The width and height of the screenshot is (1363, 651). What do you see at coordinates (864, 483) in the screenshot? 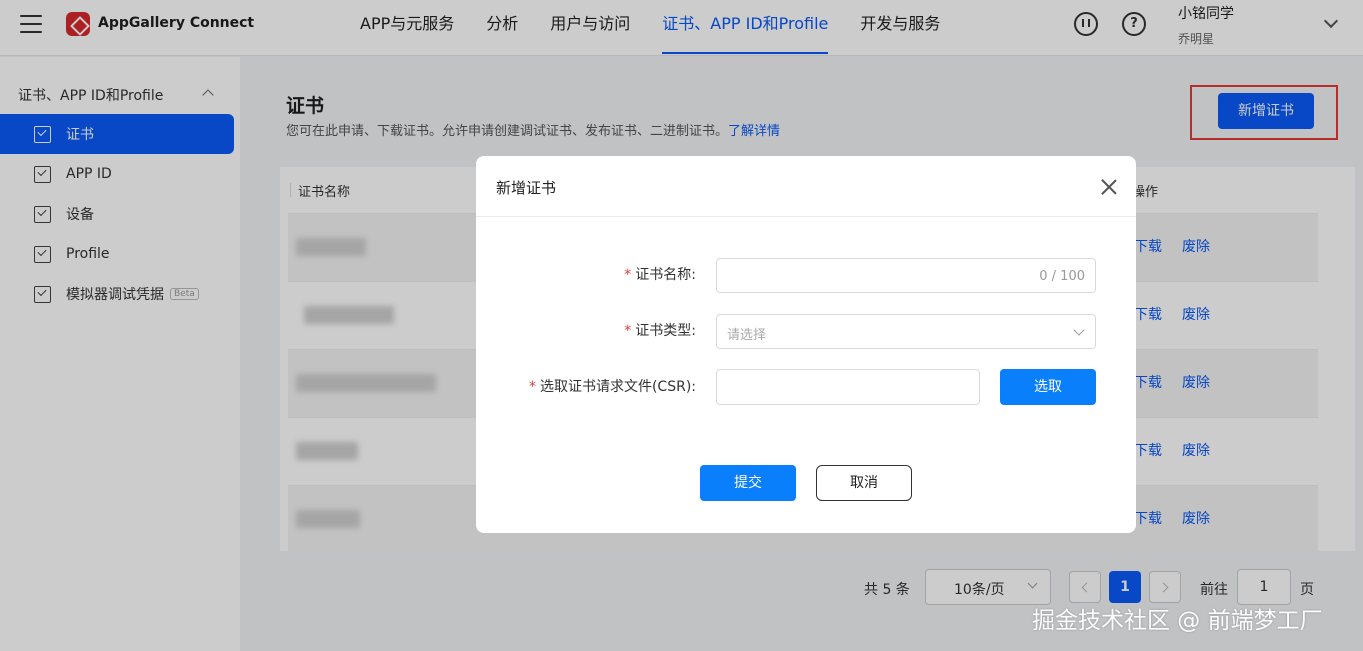
I see `cancel-button: 取消` at bounding box center [864, 483].